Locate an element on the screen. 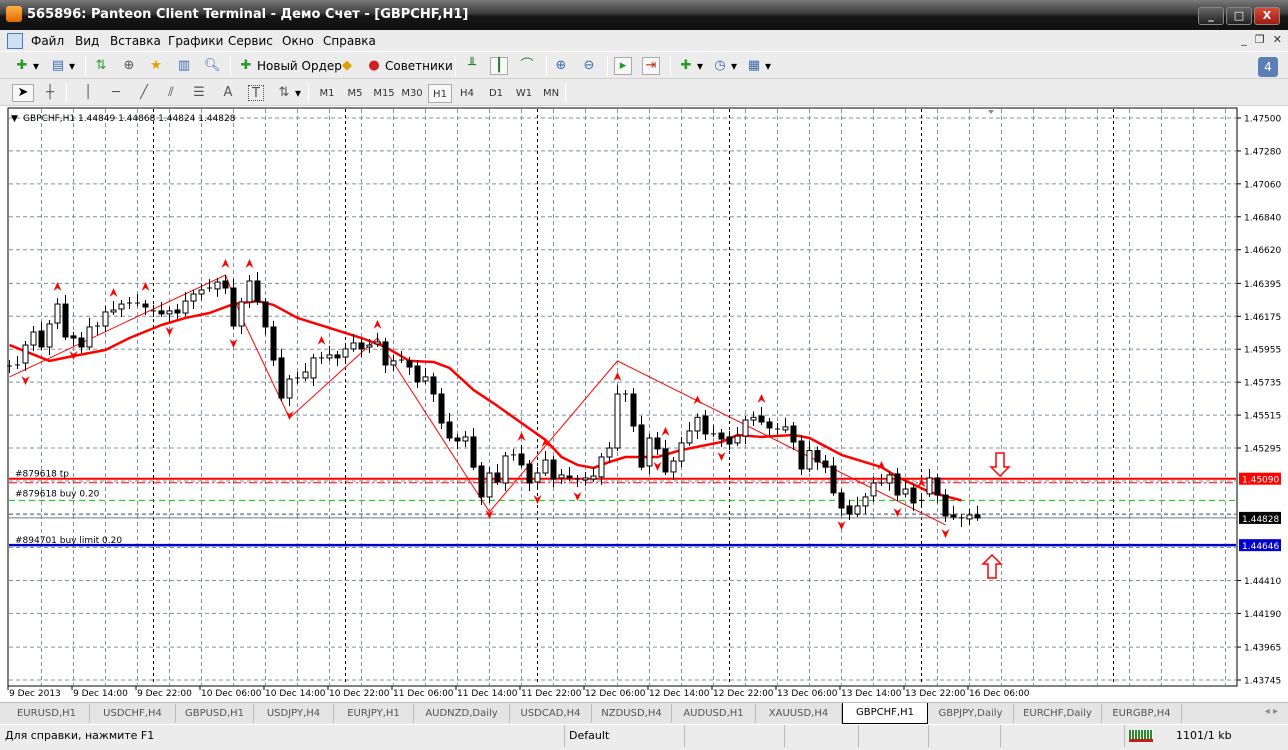 The height and width of the screenshot is (750, 1288). expert-advisors-button: ● Советники is located at coordinates (409, 66).